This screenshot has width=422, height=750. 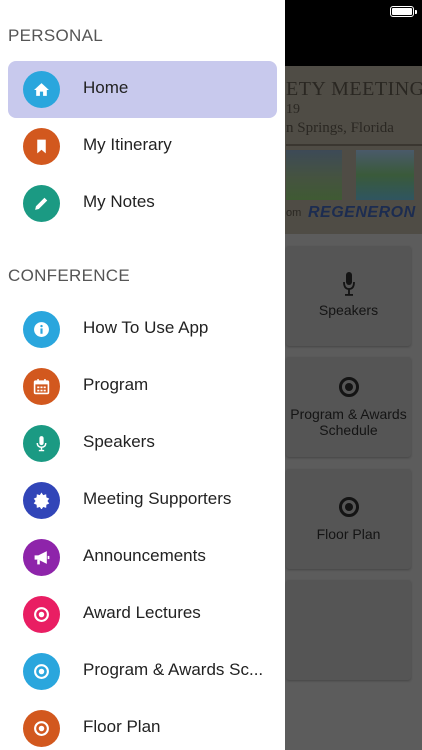 I want to click on pencil-icon, so click(x=41, y=203).